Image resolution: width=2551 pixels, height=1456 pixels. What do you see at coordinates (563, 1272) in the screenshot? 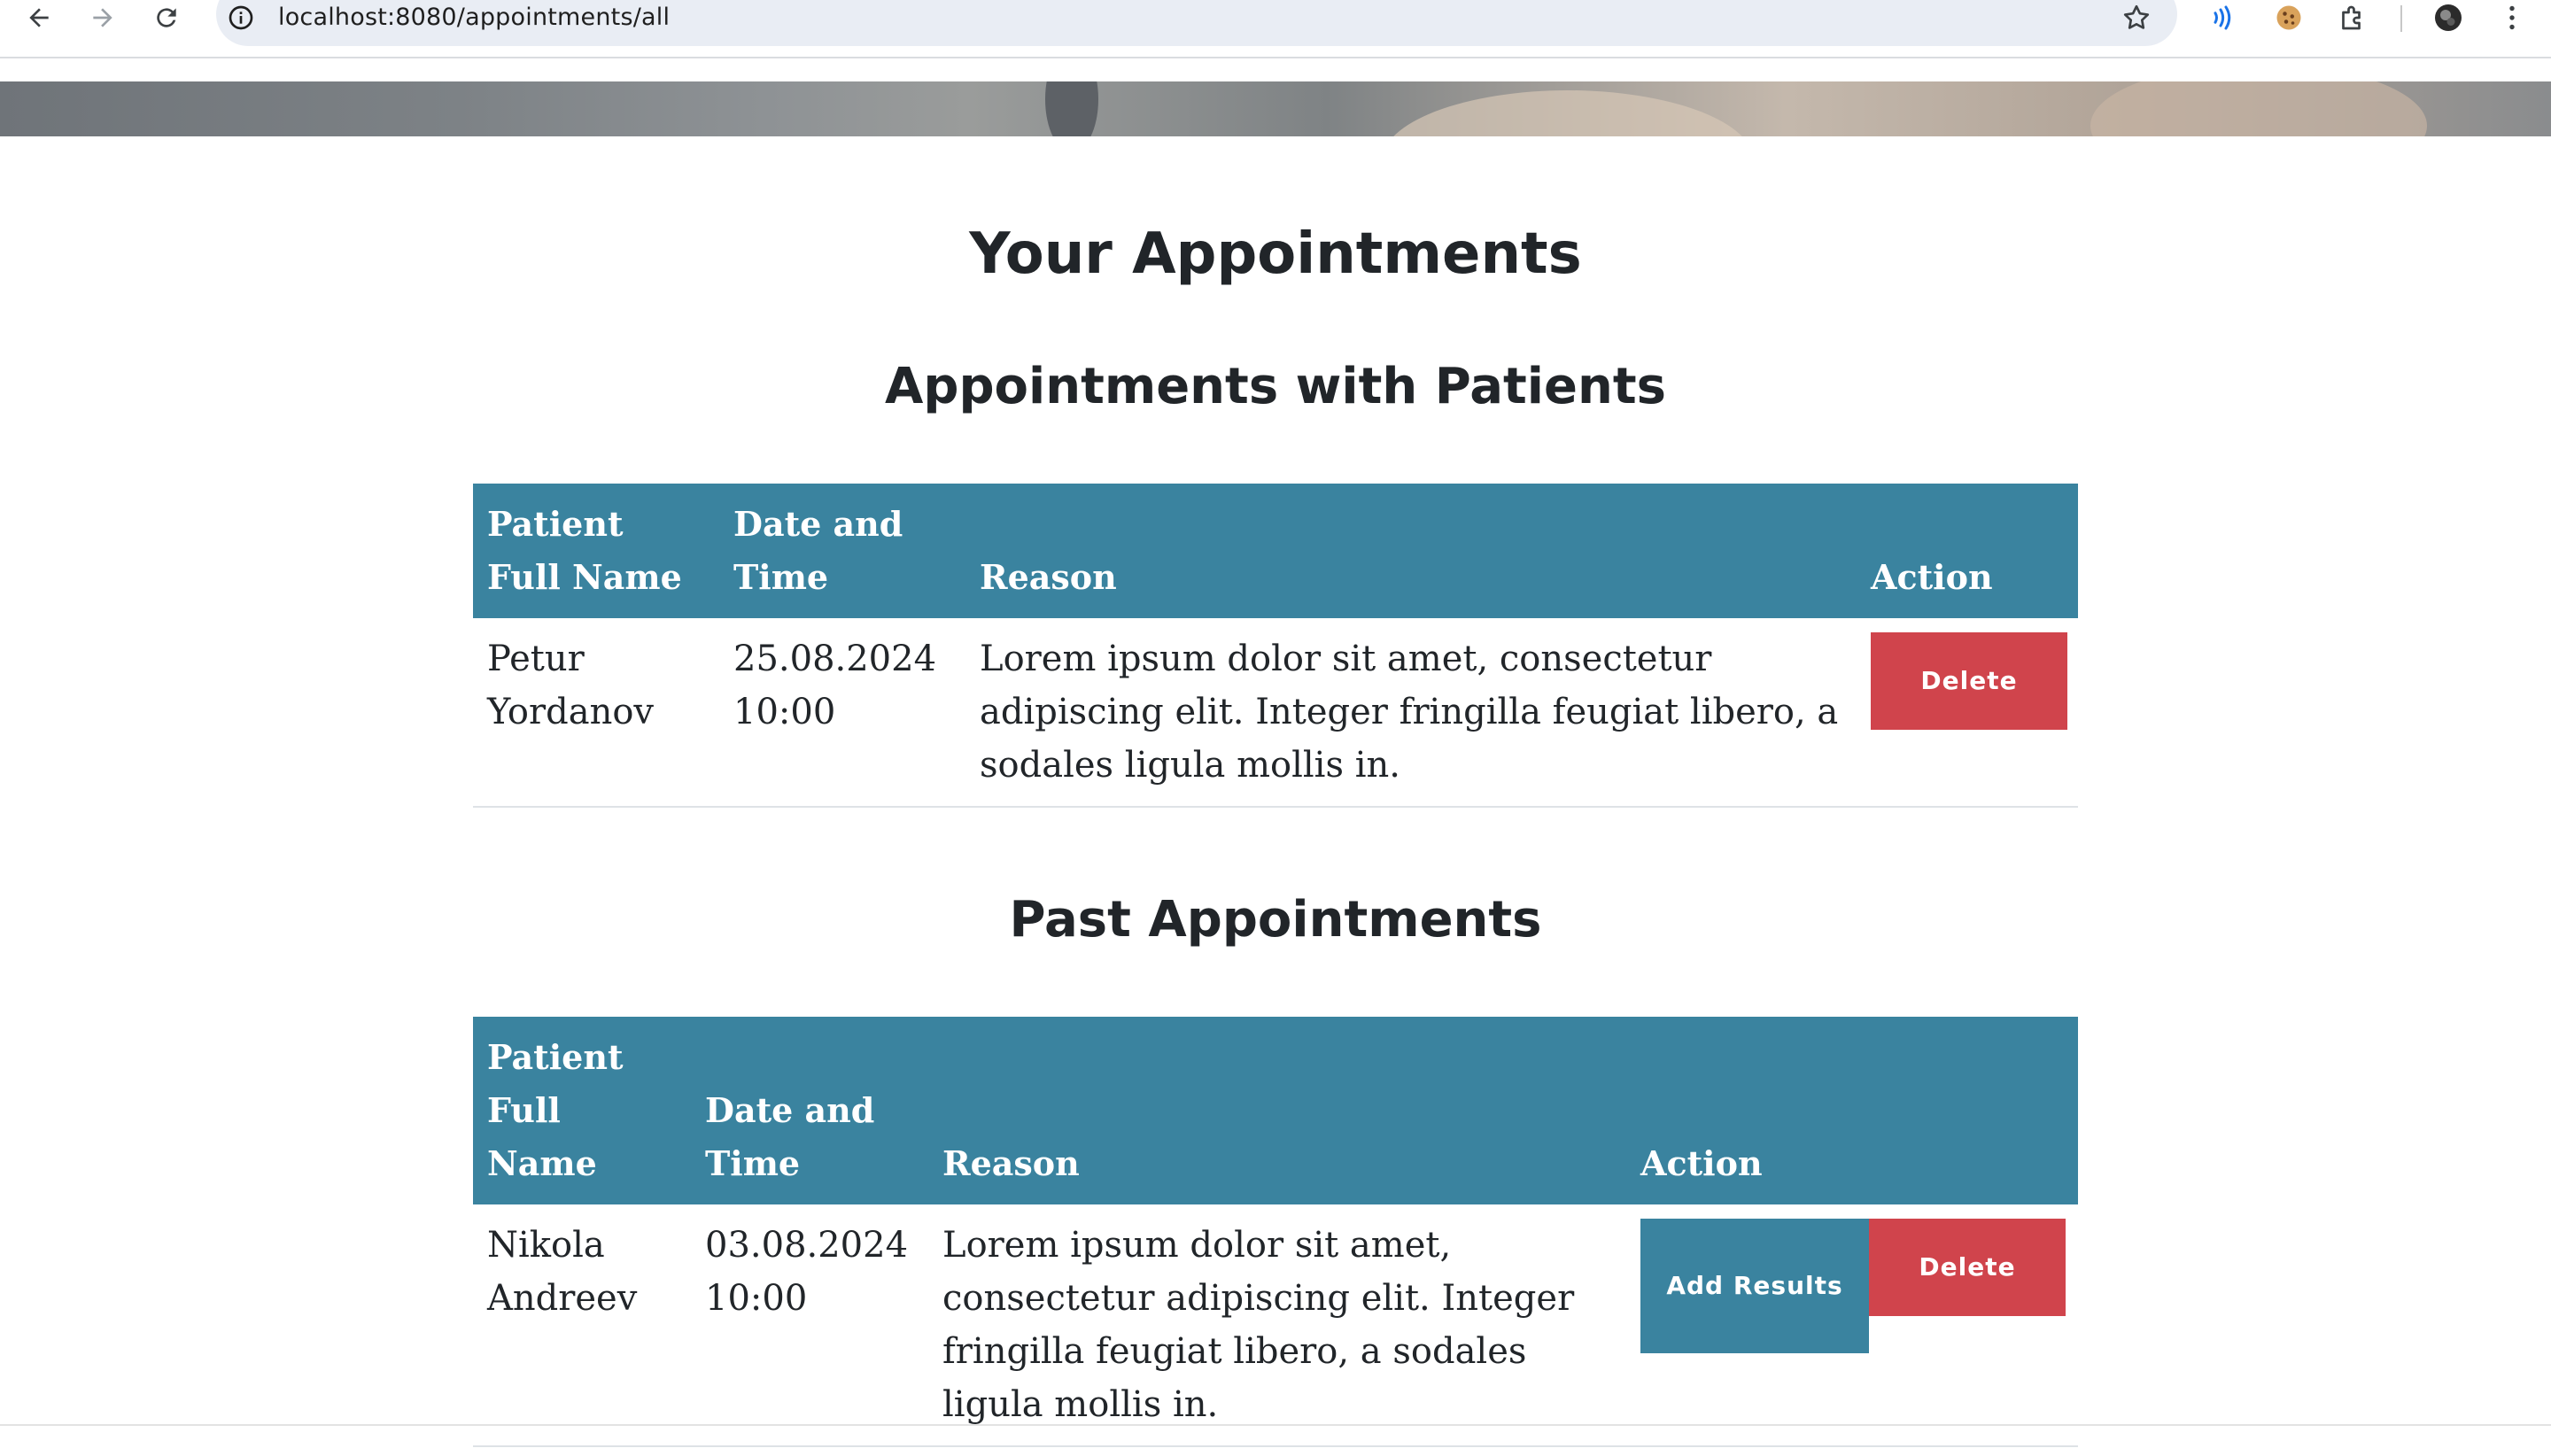
I see `patient-name: Nikola Andreev` at bounding box center [563, 1272].